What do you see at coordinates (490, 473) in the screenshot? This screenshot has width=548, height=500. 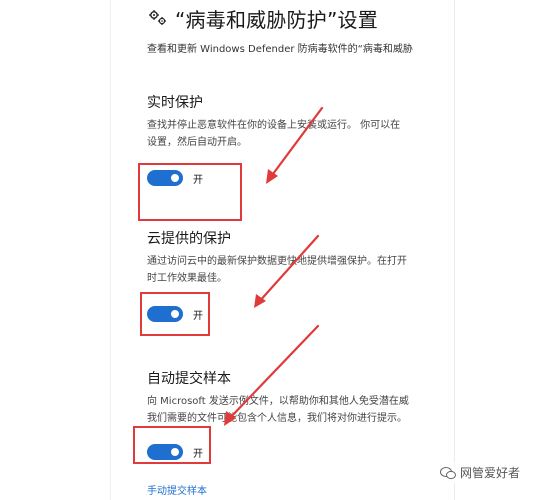 I see `watermark-text: 网管爱好者` at bounding box center [490, 473].